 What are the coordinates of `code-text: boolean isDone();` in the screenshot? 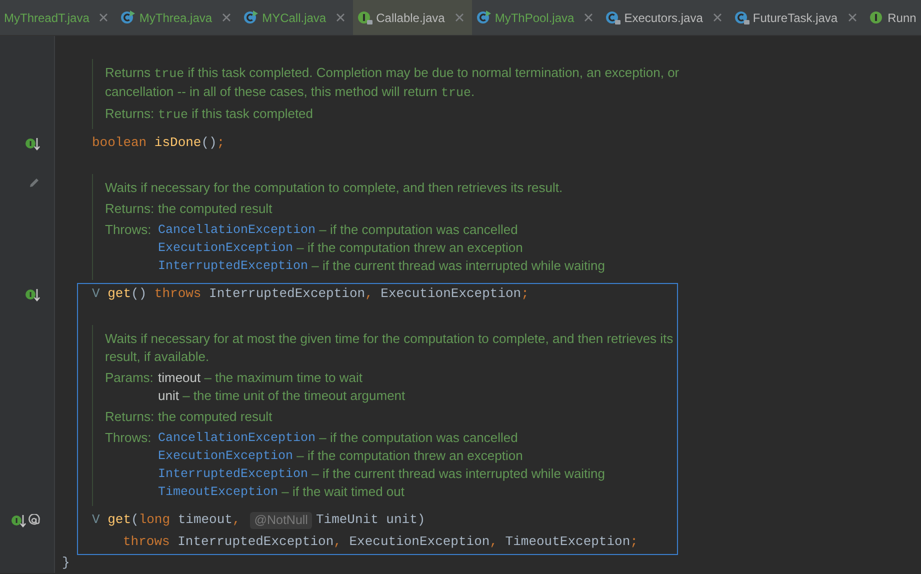 It's located at (158, 143).